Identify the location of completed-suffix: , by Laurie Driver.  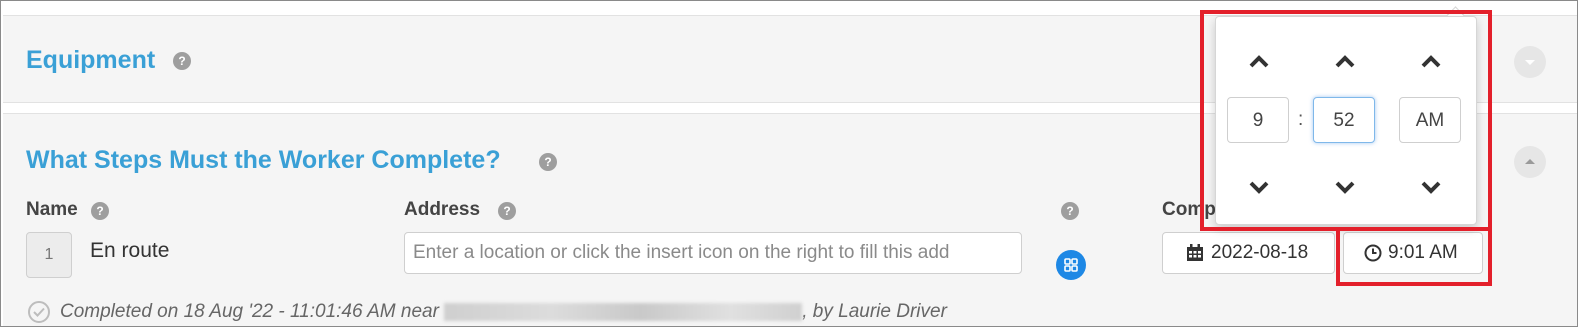
(874, 311).